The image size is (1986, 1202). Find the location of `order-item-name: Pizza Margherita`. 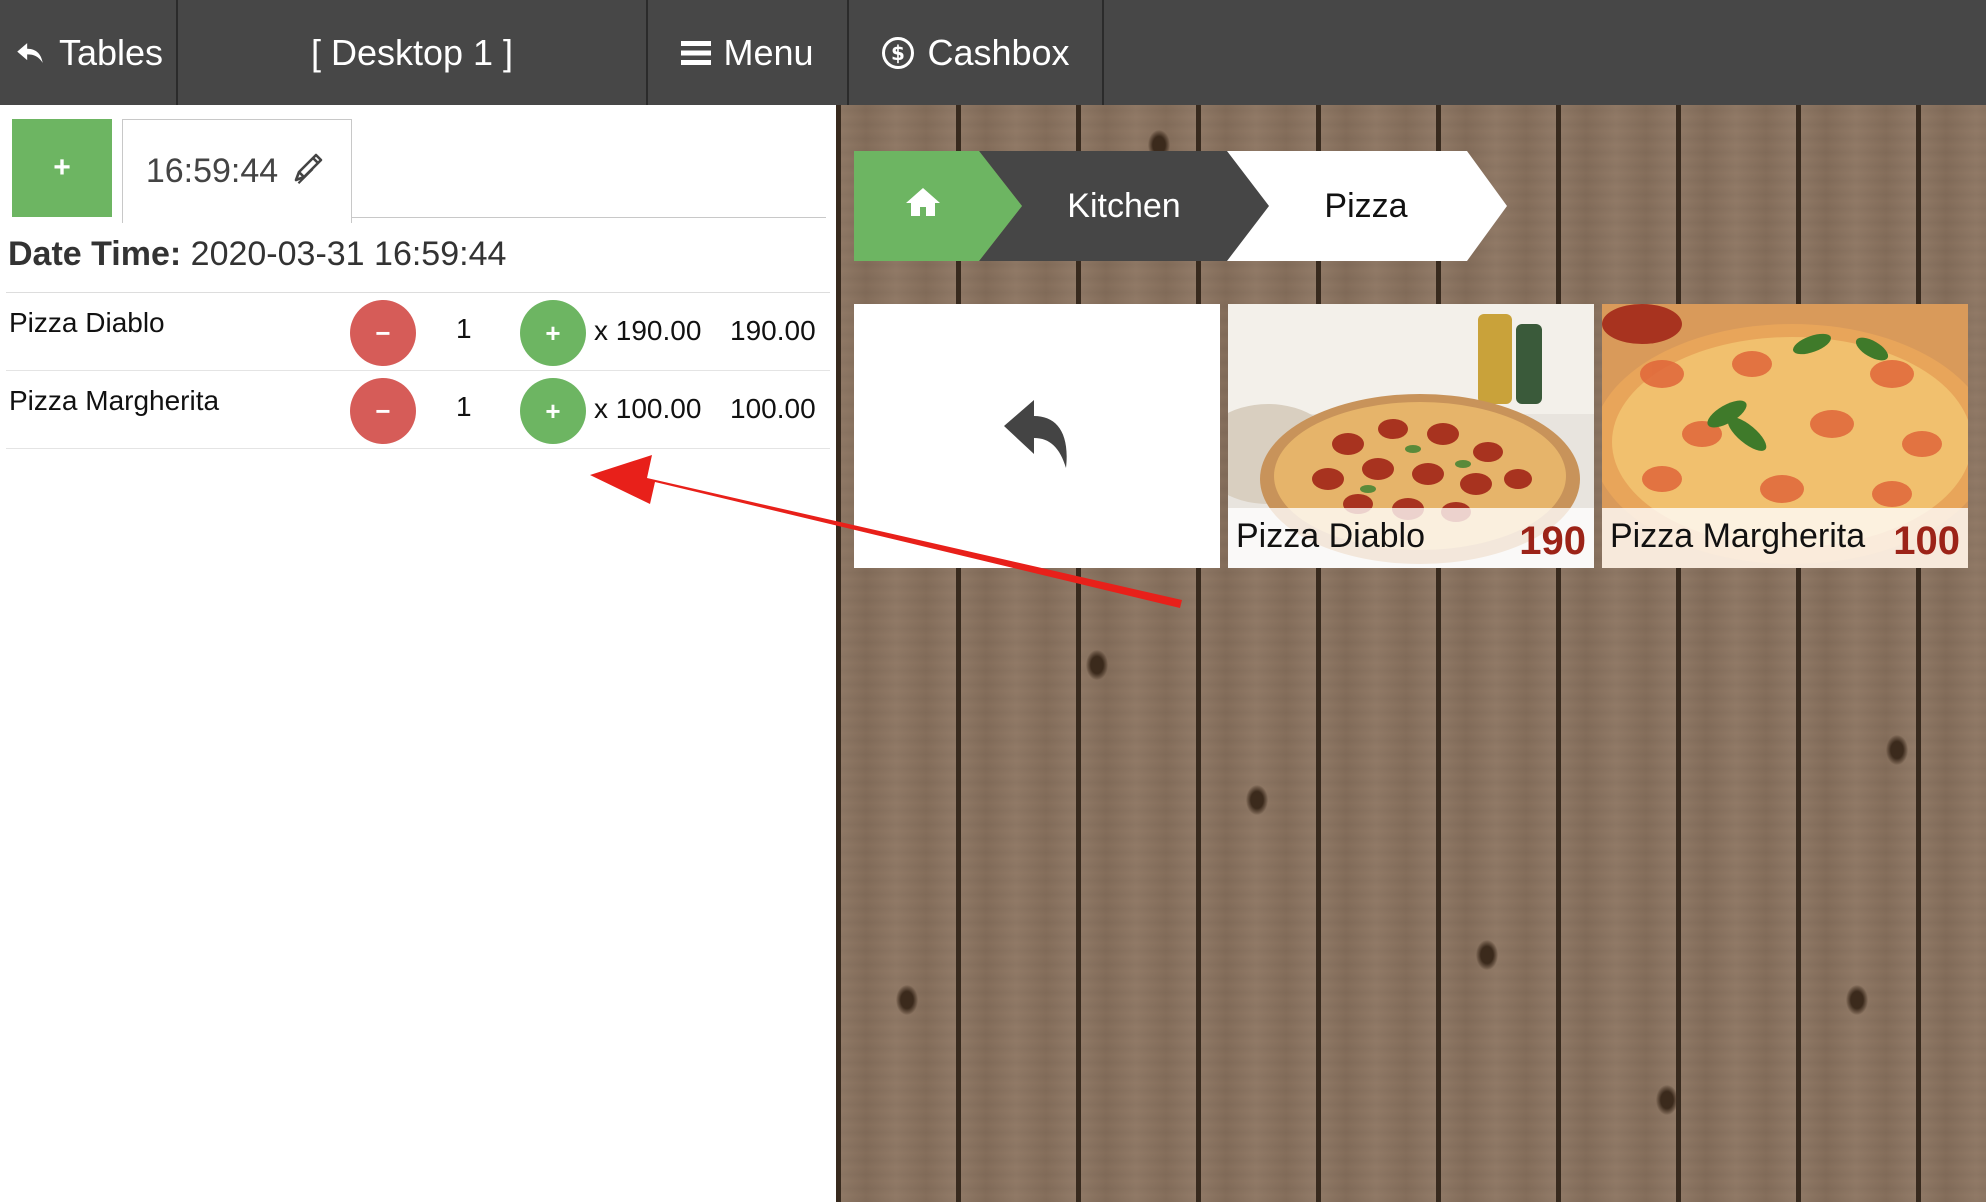

order-item-name: Pizza Margherita is located at coordinates (114, 400).